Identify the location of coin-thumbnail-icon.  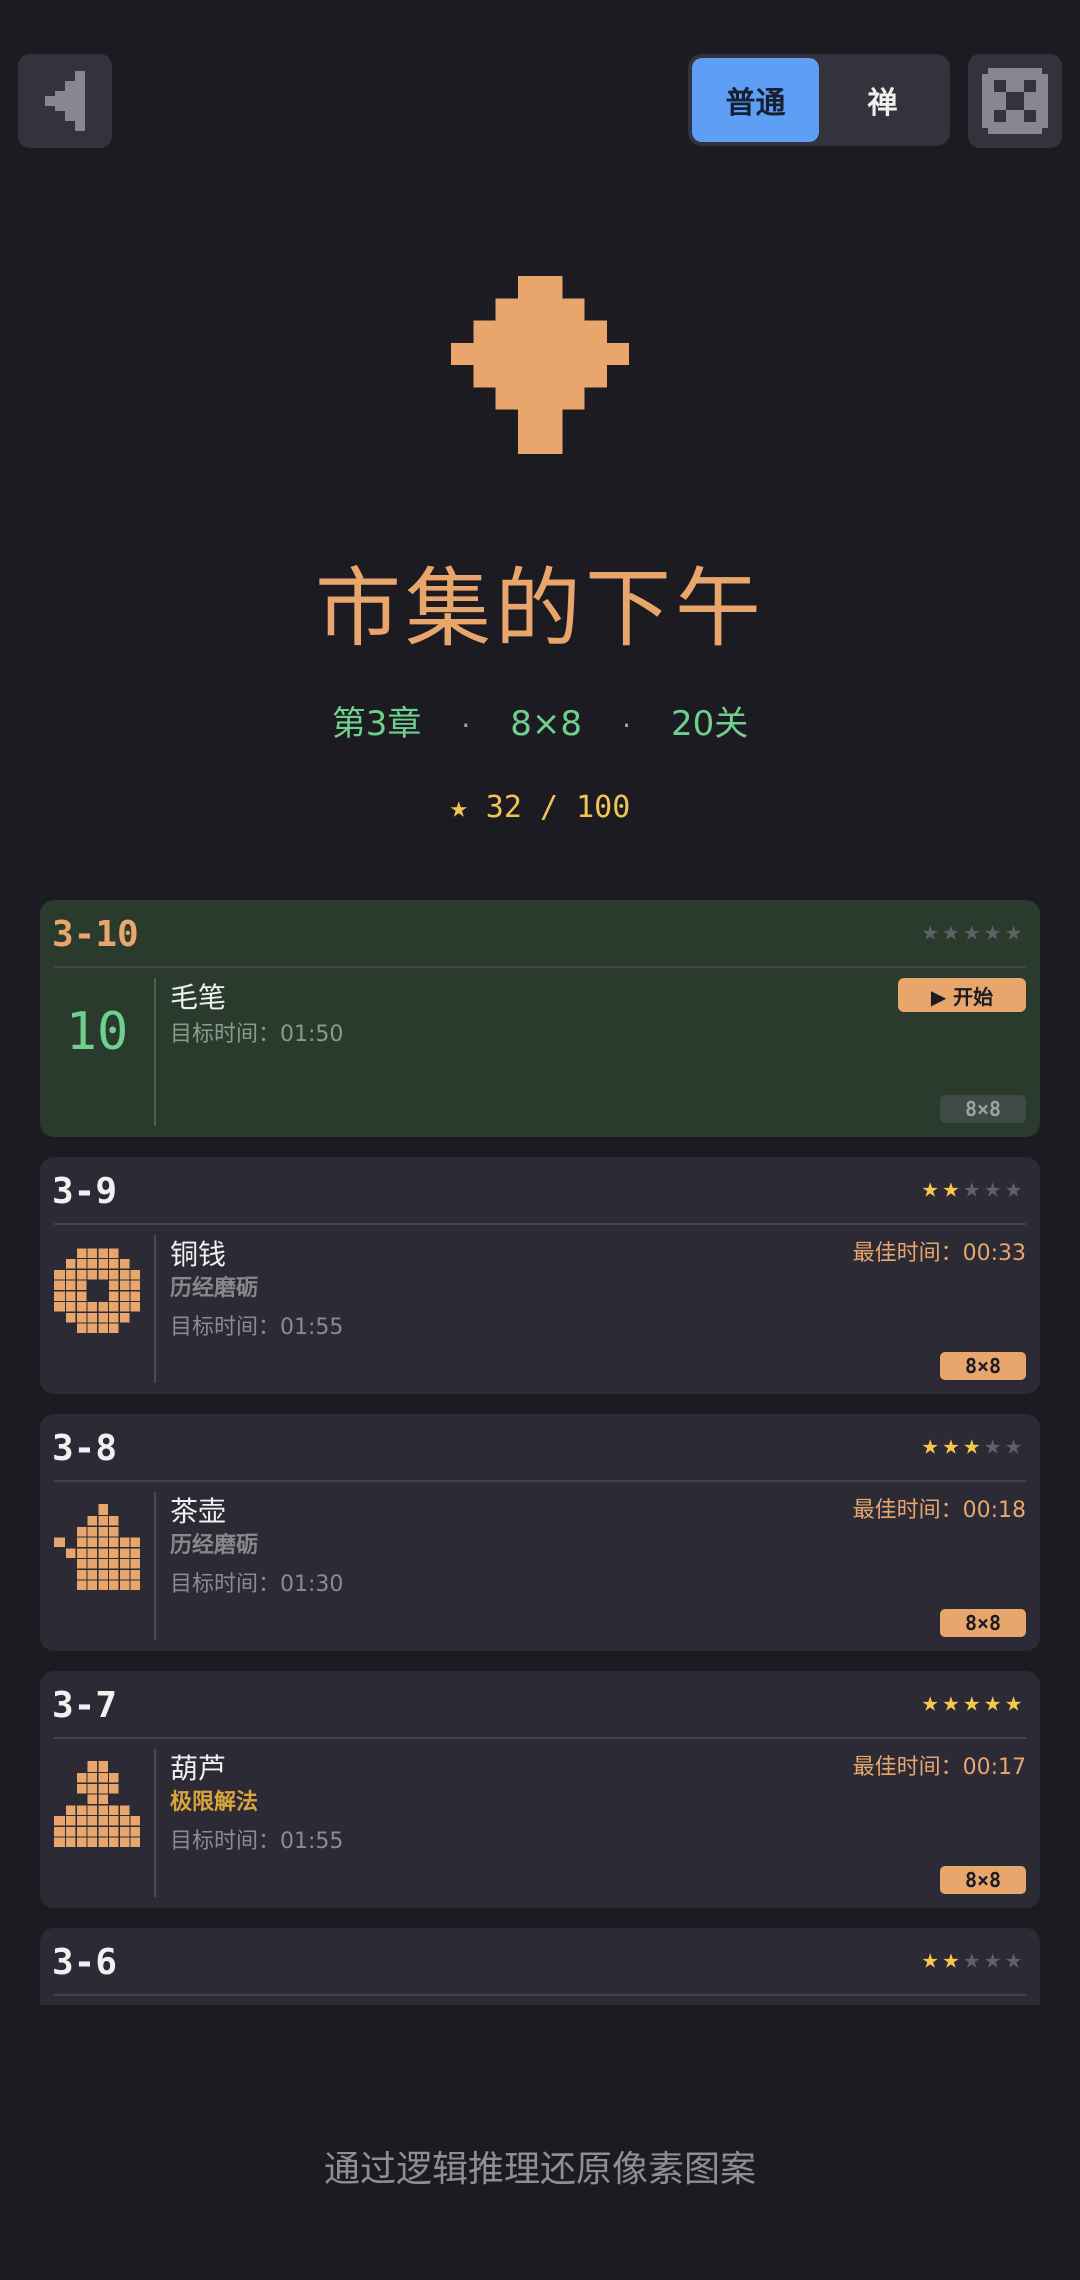
(97, 1290).